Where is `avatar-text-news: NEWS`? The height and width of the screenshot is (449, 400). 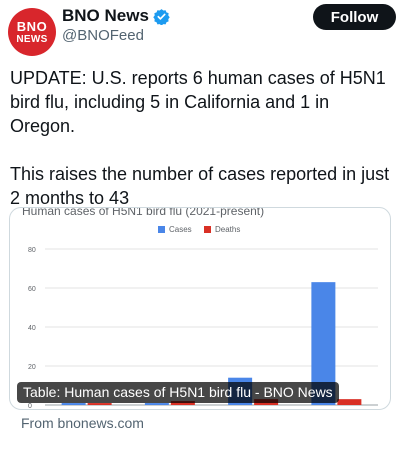 avatar-text-news: NEWS is located at coordinates (32, 39).